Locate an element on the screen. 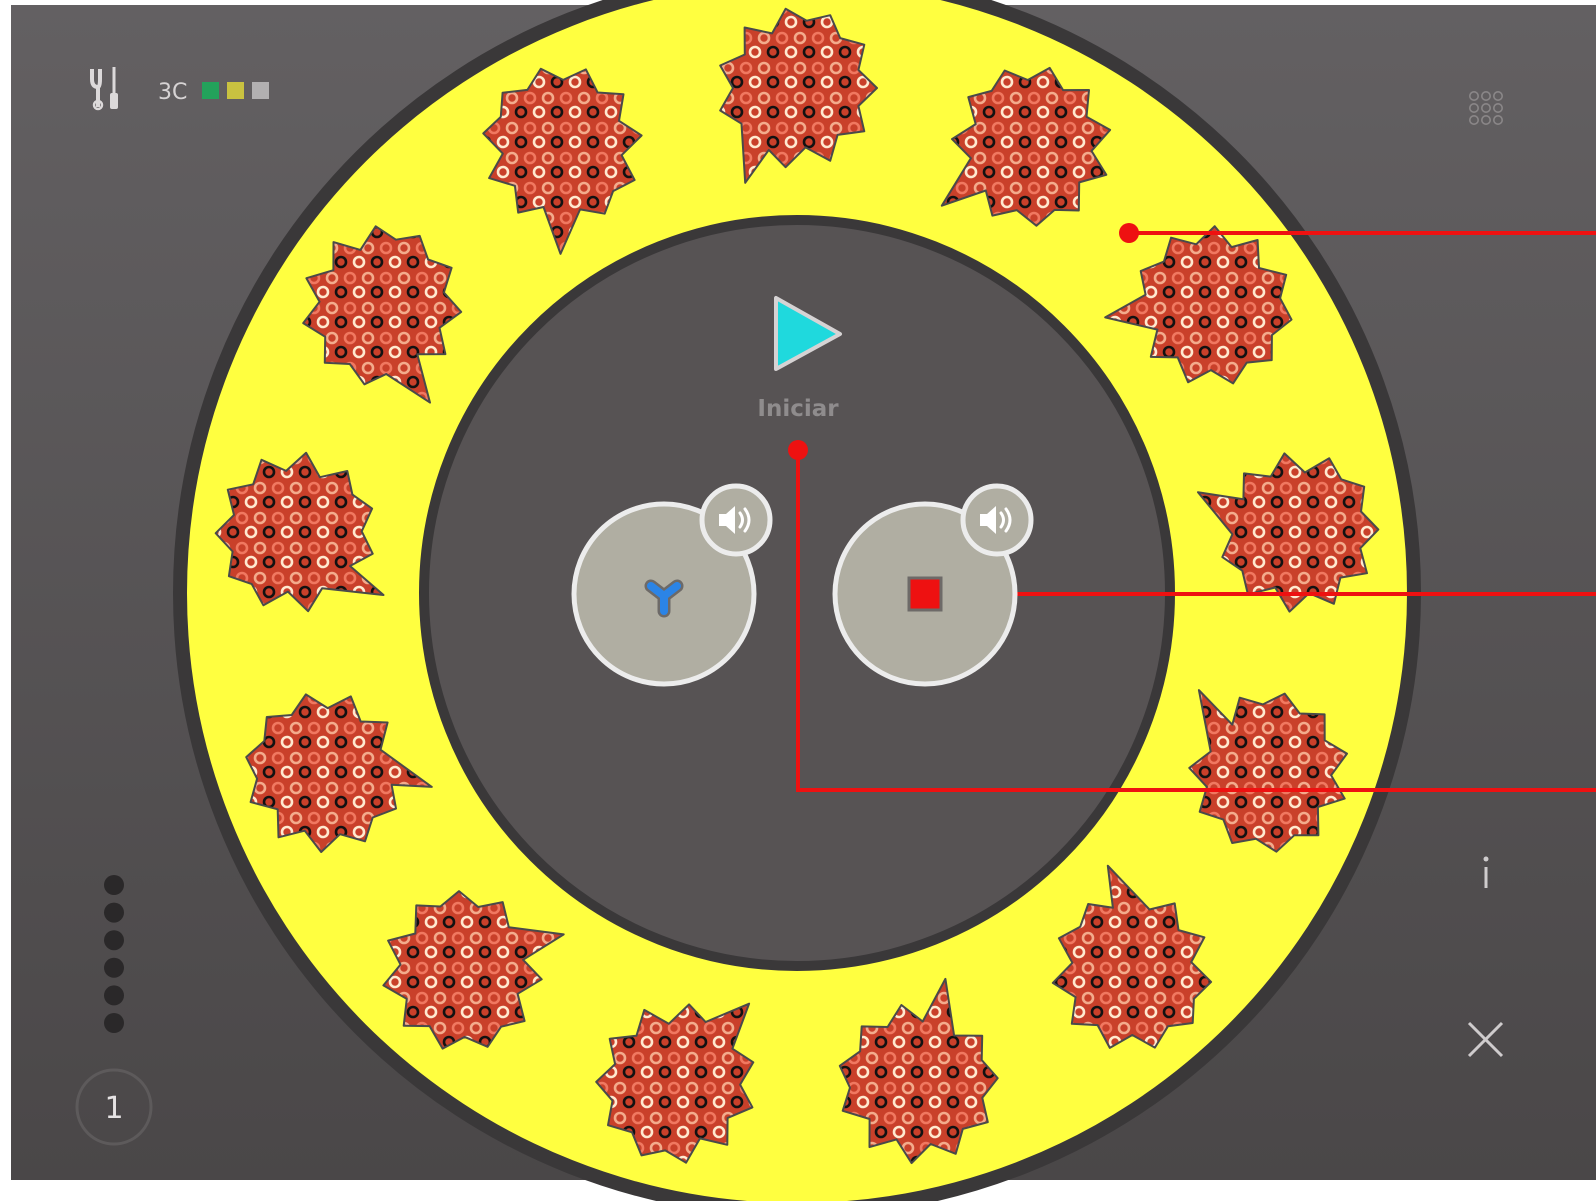 The image size is (1596, 1201). speaker-button-right is located at coordinates (997, 520).